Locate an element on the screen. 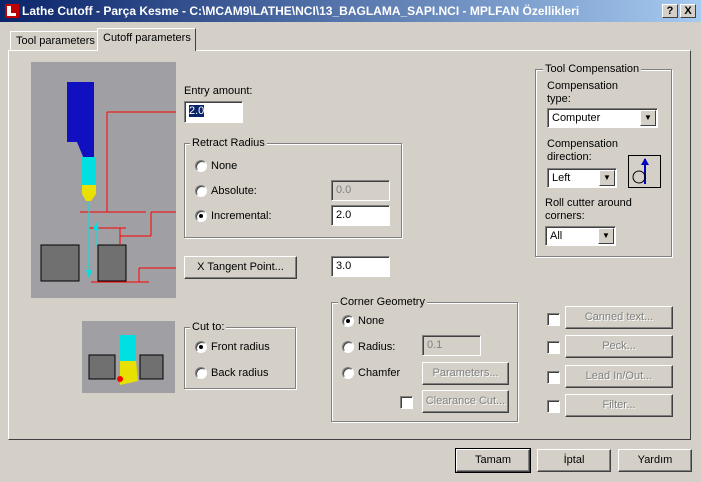 This screenshot has height=482, width=701. corner-none-radio is located at coordinates (348, 321).